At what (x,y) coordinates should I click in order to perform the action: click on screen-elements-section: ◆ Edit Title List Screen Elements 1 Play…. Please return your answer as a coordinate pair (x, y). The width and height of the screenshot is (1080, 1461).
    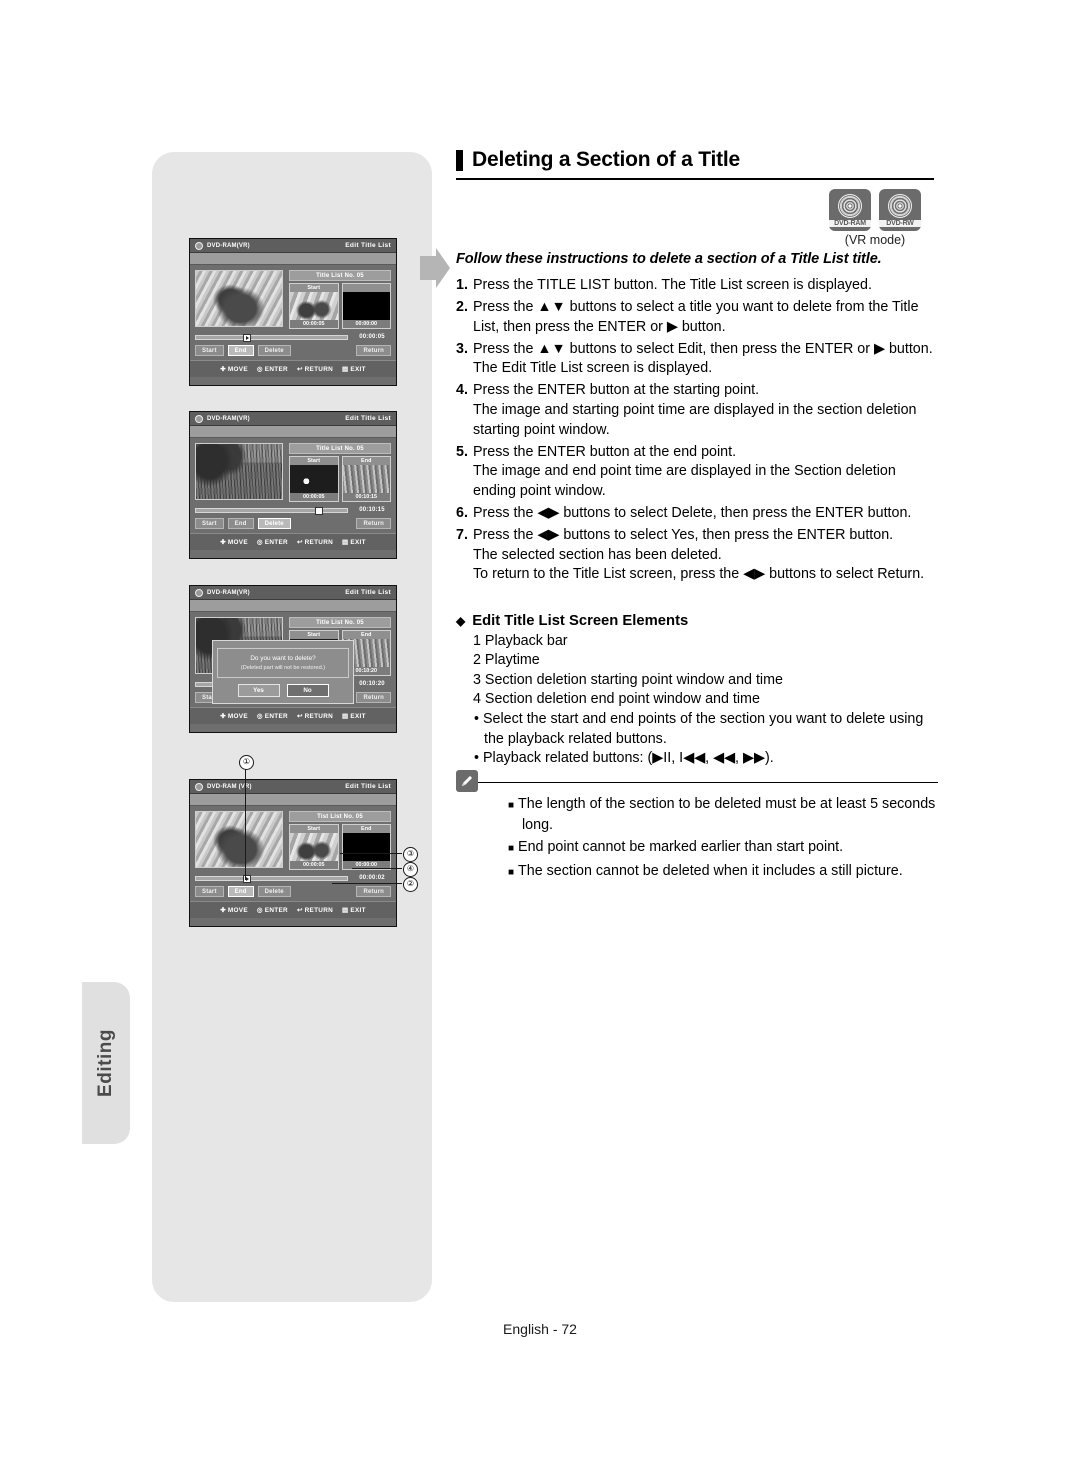
    Looking at the image, I should click on (697, 690).